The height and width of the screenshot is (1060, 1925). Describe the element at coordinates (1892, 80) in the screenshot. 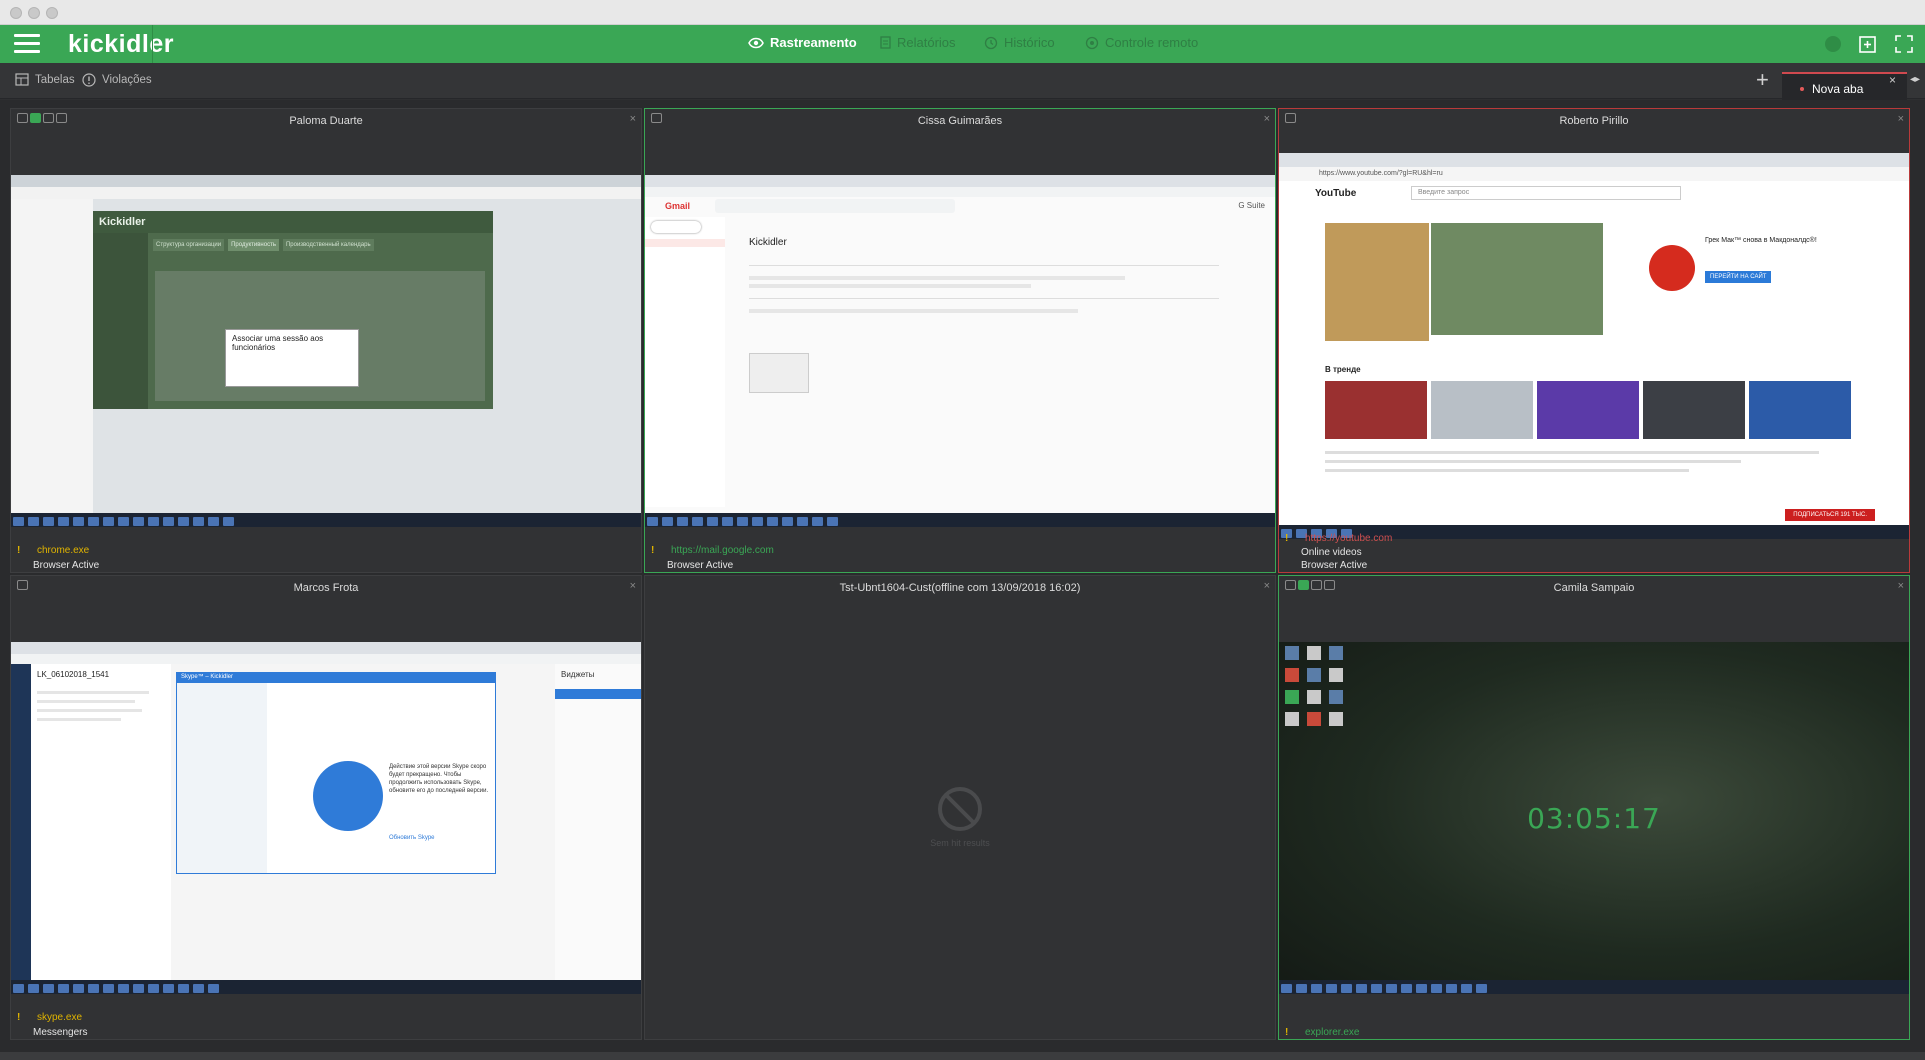

I see `close-tab-icon: ×` at that location.